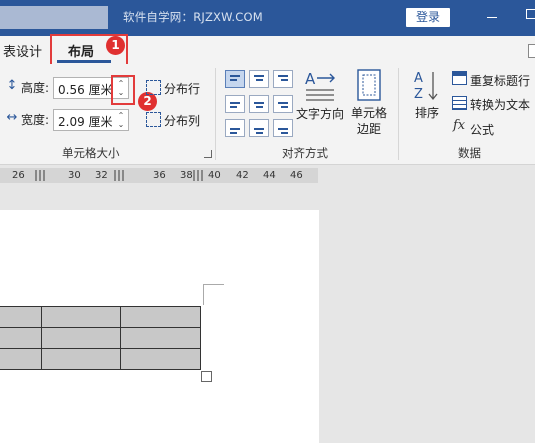  Describe the element at coordinates (91, 153) in the screenshot. I see `cell-size-group-label: 单元格大小` at that location.